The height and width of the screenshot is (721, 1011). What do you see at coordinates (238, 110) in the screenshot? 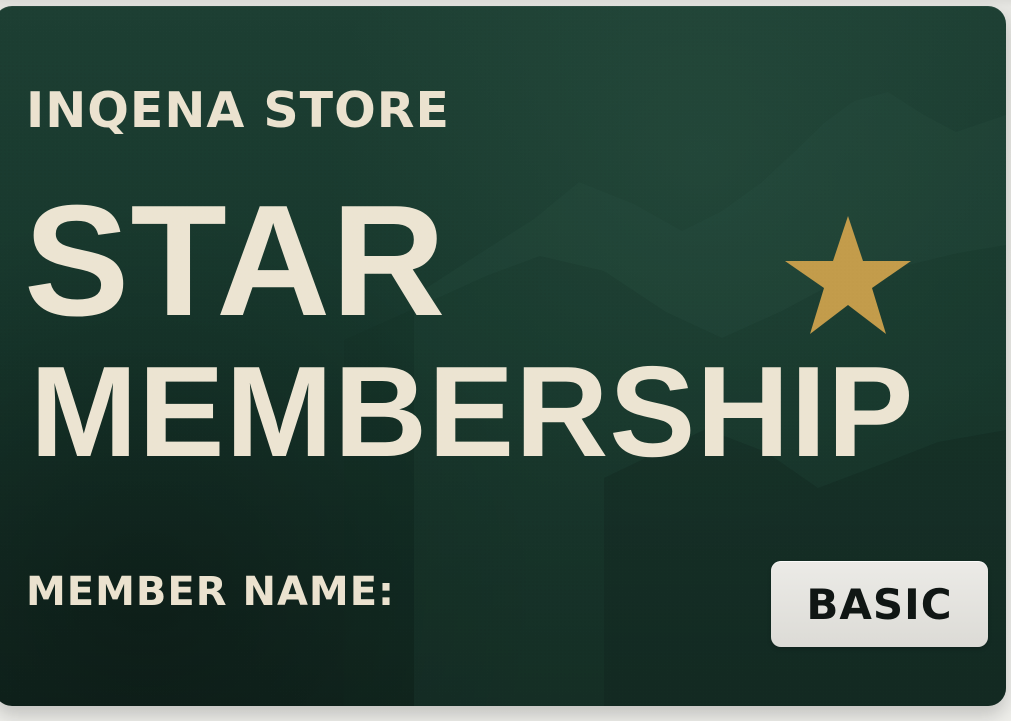
I see `store-name: INQENA STORE` at bounding box center [238, 110].